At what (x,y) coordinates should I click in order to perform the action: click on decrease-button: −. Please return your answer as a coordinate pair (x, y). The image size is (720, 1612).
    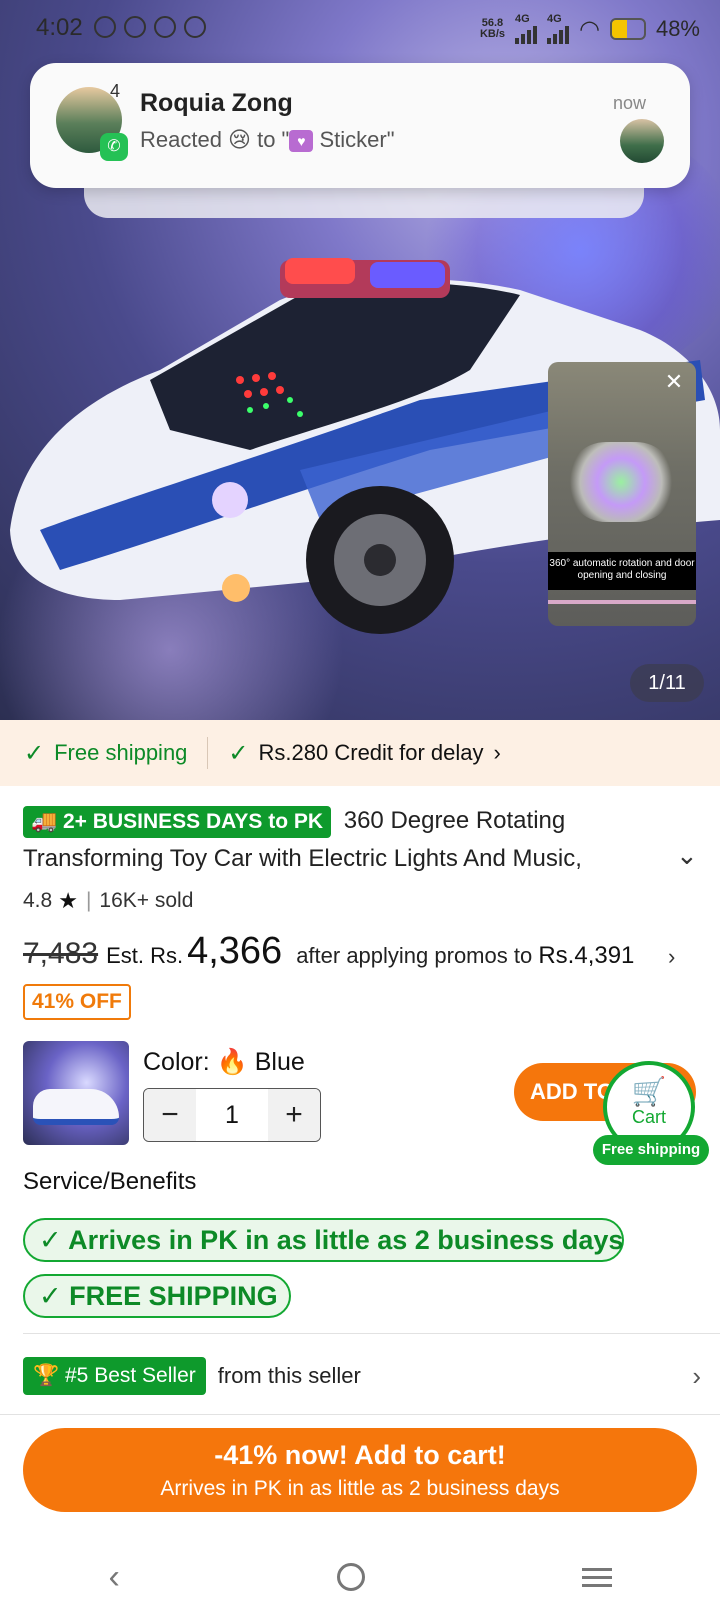
    Looking at the image, I should click on (170, 1115).